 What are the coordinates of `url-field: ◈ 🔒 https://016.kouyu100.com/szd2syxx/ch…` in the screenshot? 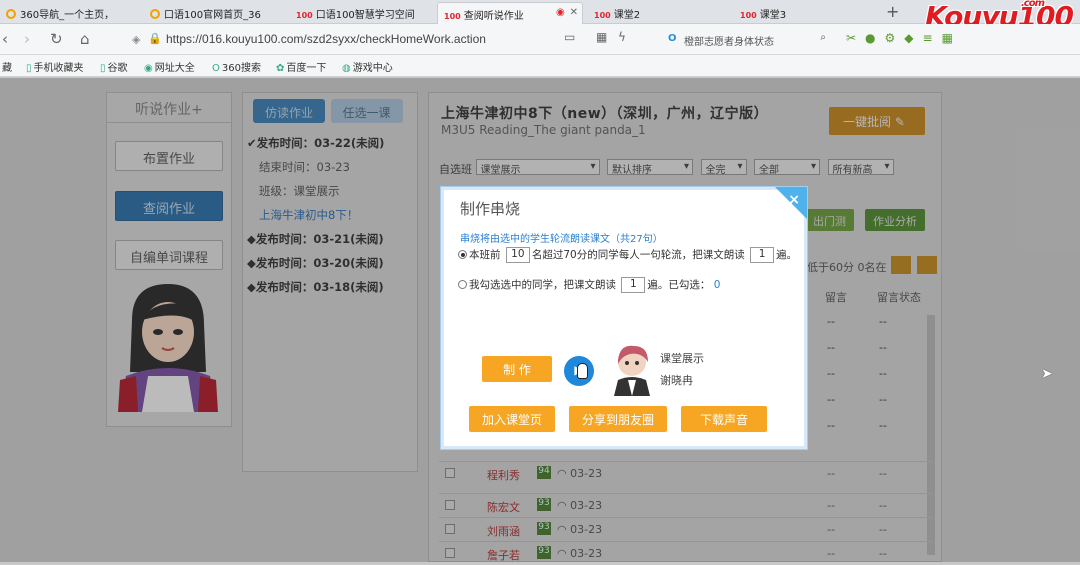 It's located at (356, 40).